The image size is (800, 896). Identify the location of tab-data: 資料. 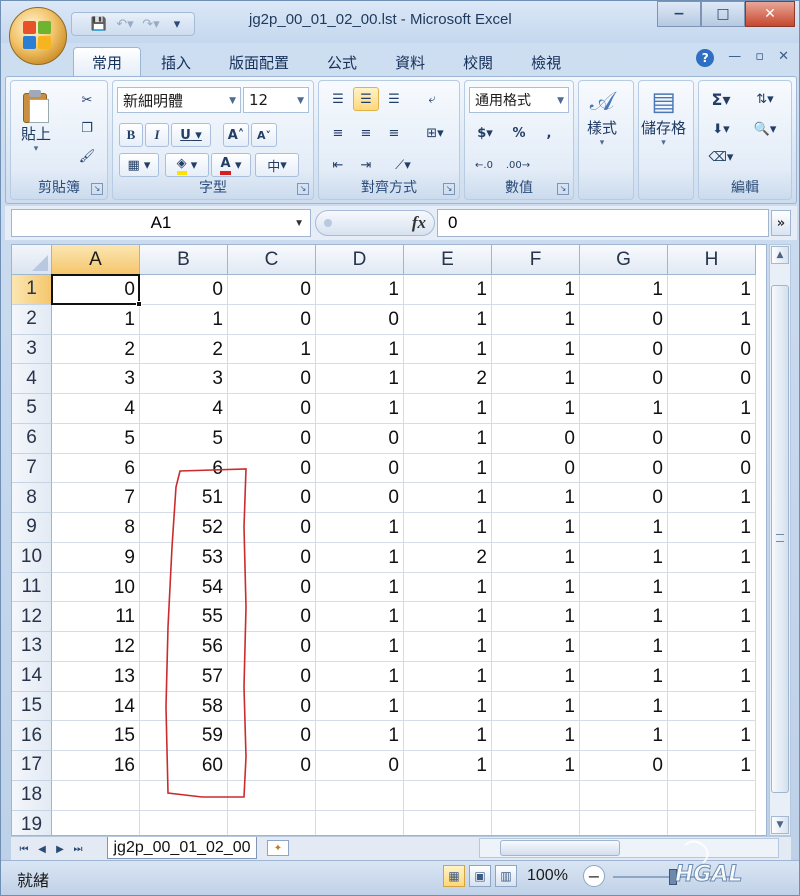
(410, 62).